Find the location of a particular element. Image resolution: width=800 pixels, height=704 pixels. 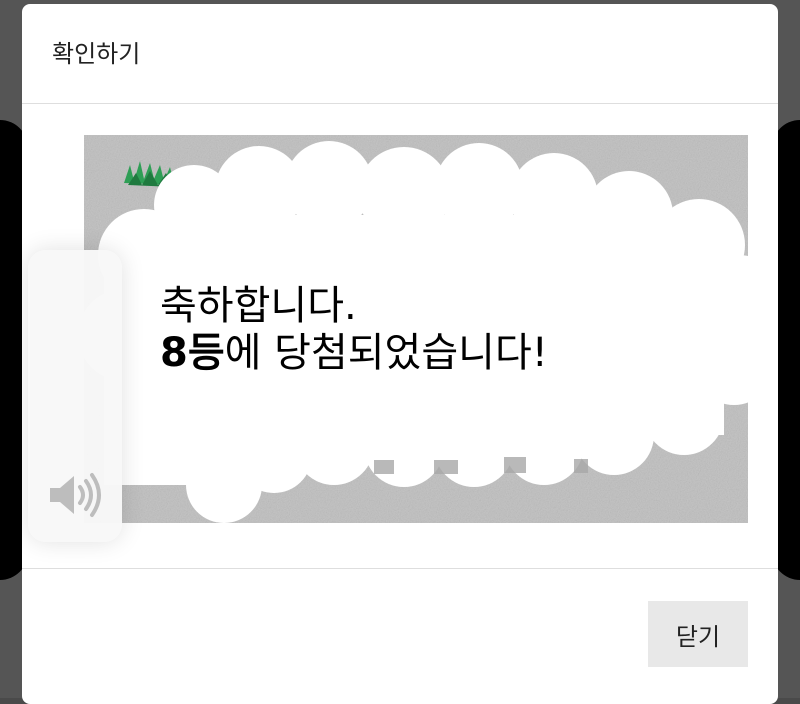

prize-rank: 8등 is located at coordinates (192, 353).